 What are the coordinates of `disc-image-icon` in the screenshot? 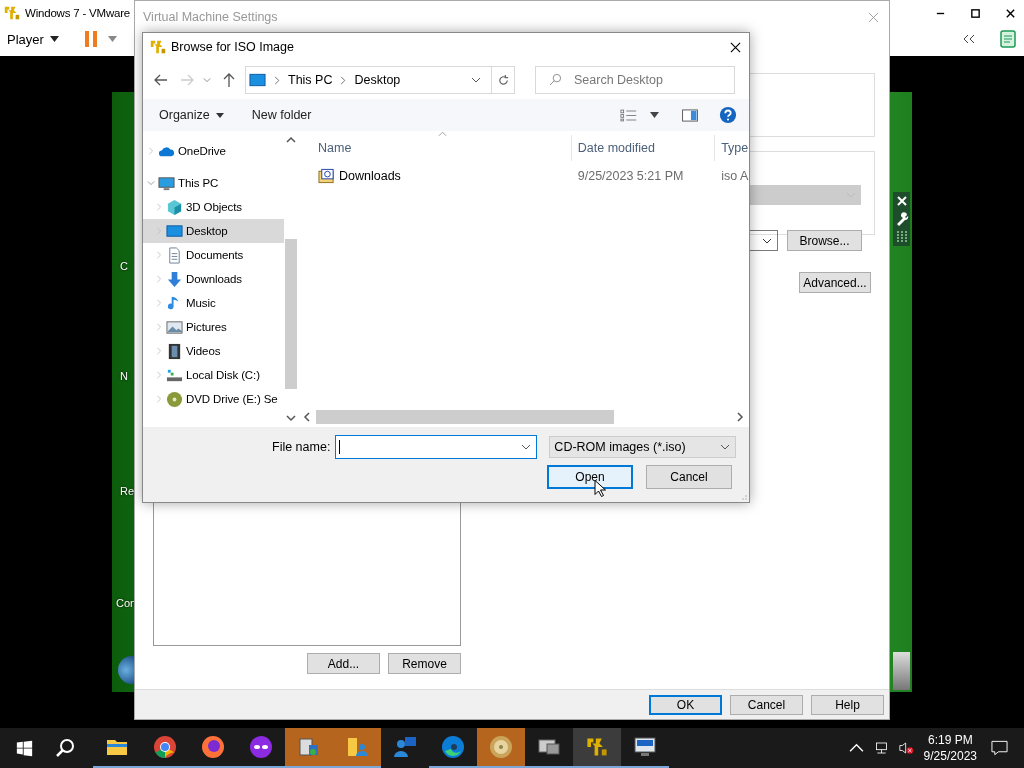 It's located at (326, 176).